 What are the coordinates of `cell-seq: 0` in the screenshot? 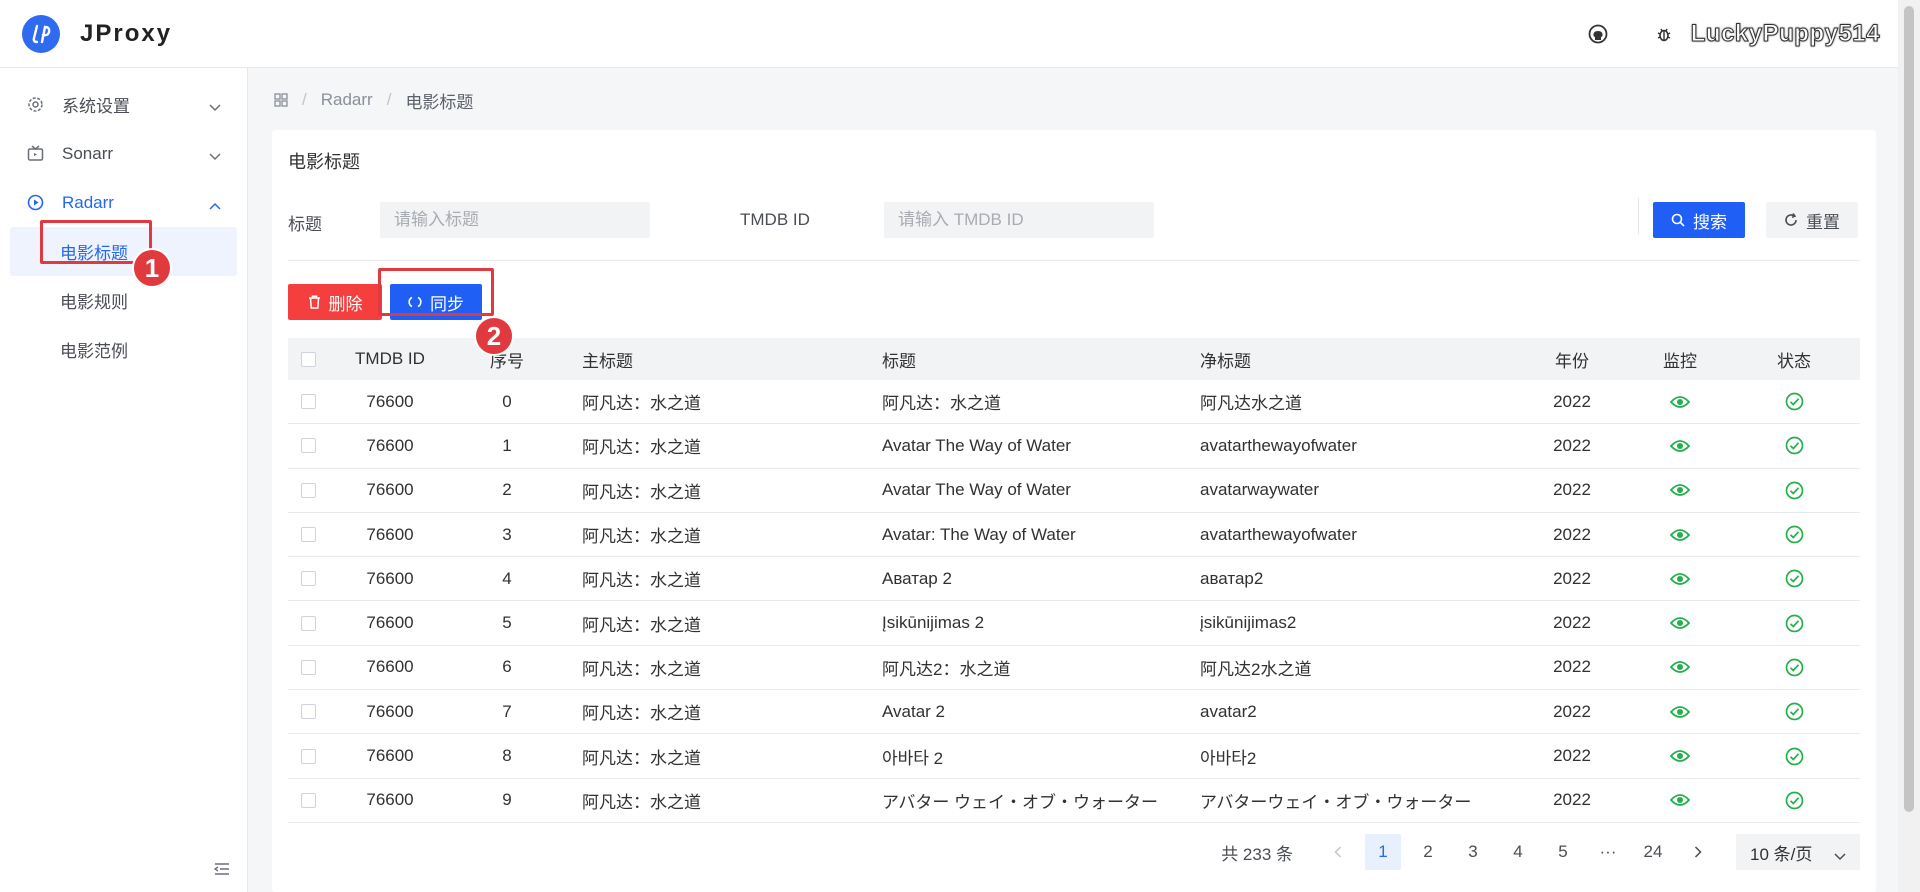 It's located at (507, 401).